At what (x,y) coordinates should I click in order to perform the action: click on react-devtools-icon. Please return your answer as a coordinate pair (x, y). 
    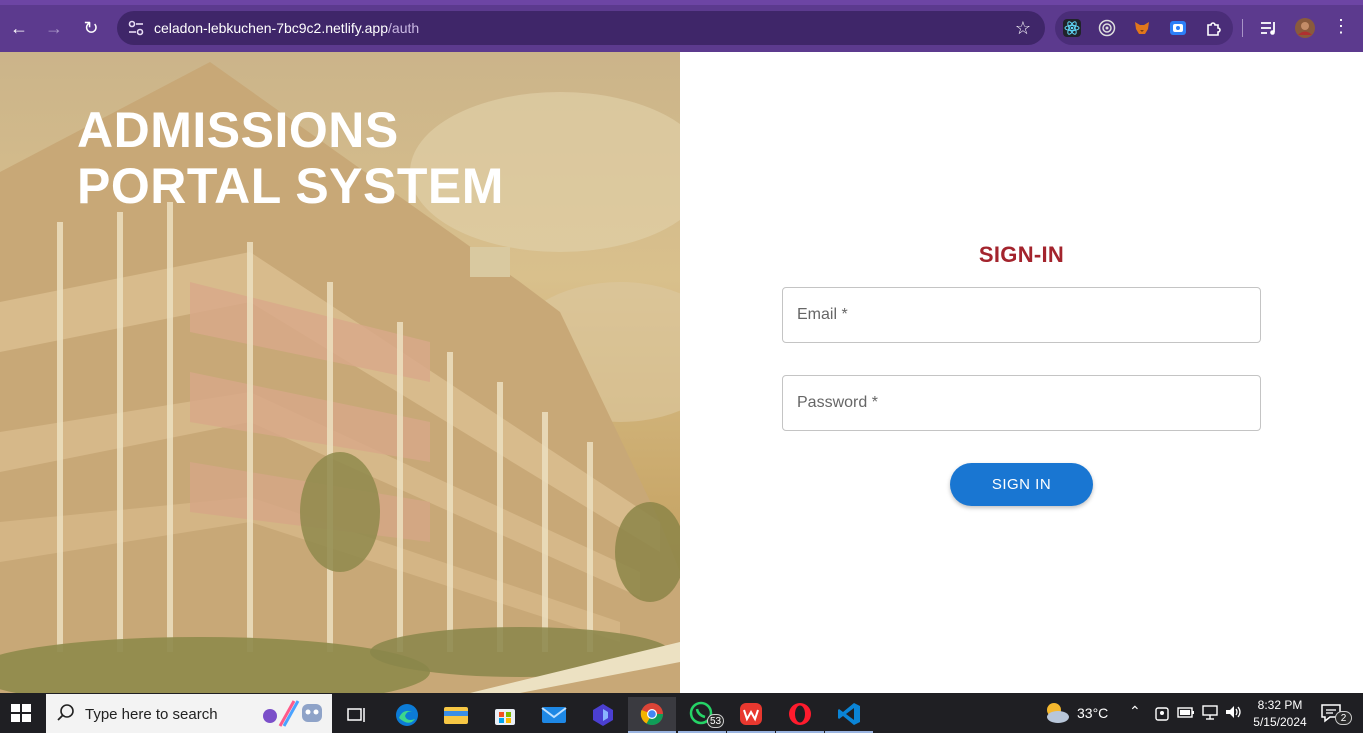
    Looking at the image, I should click on (1072, 28).